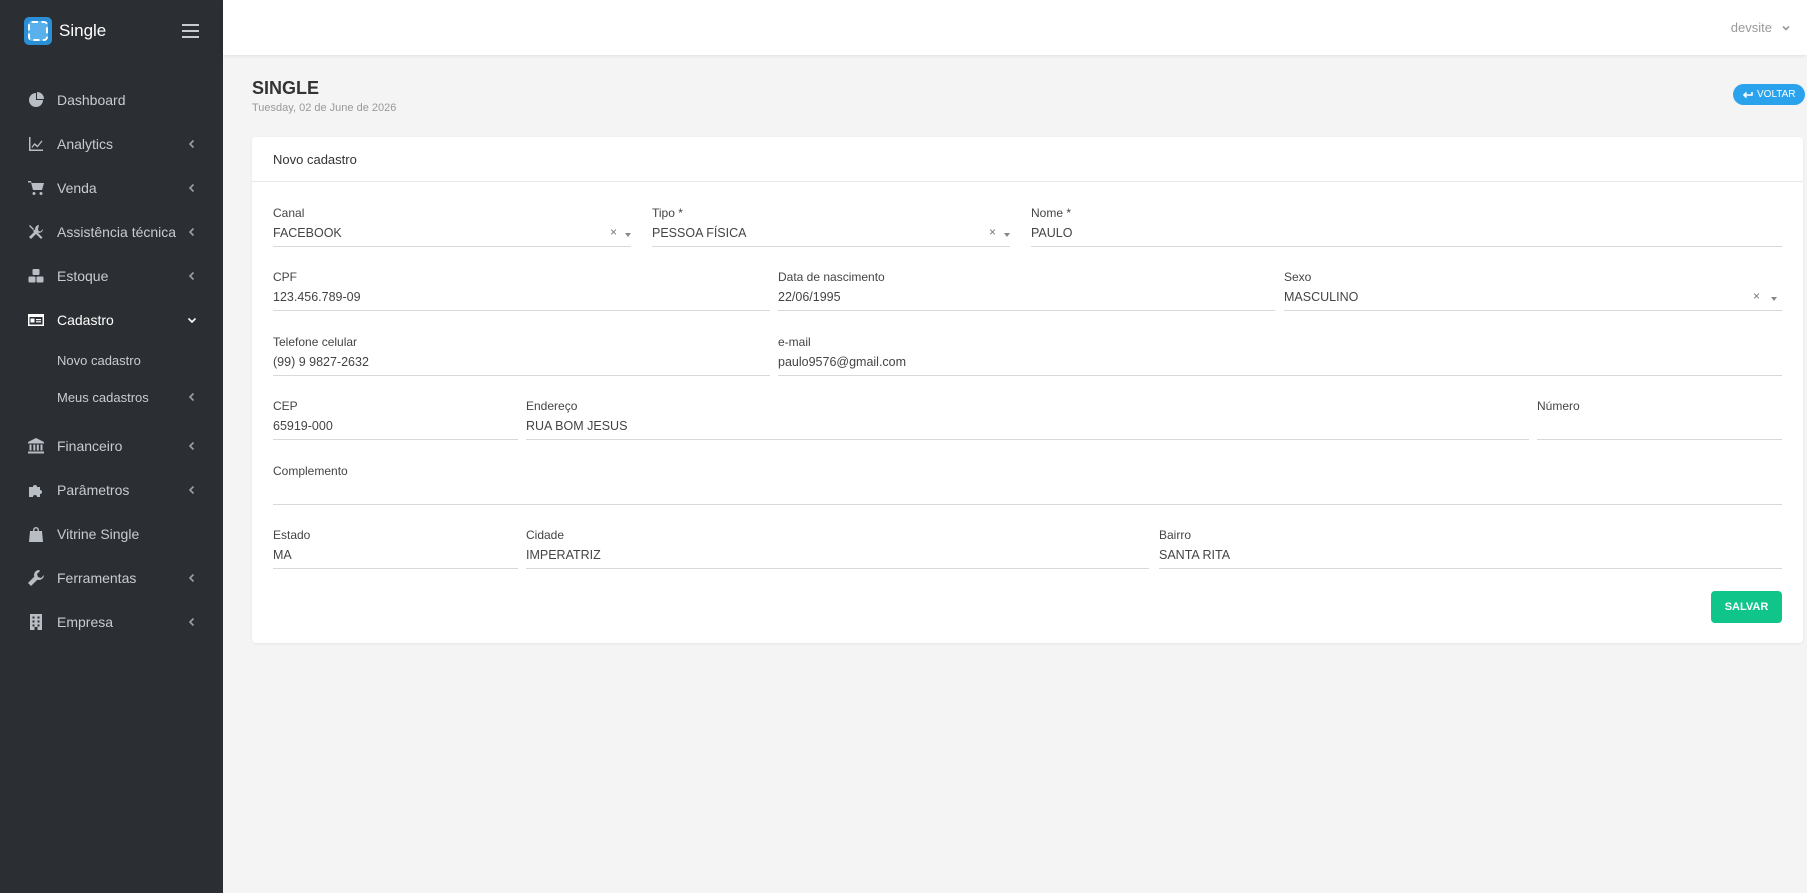  I want to click on user-name: devsite, so click(1751, 27).